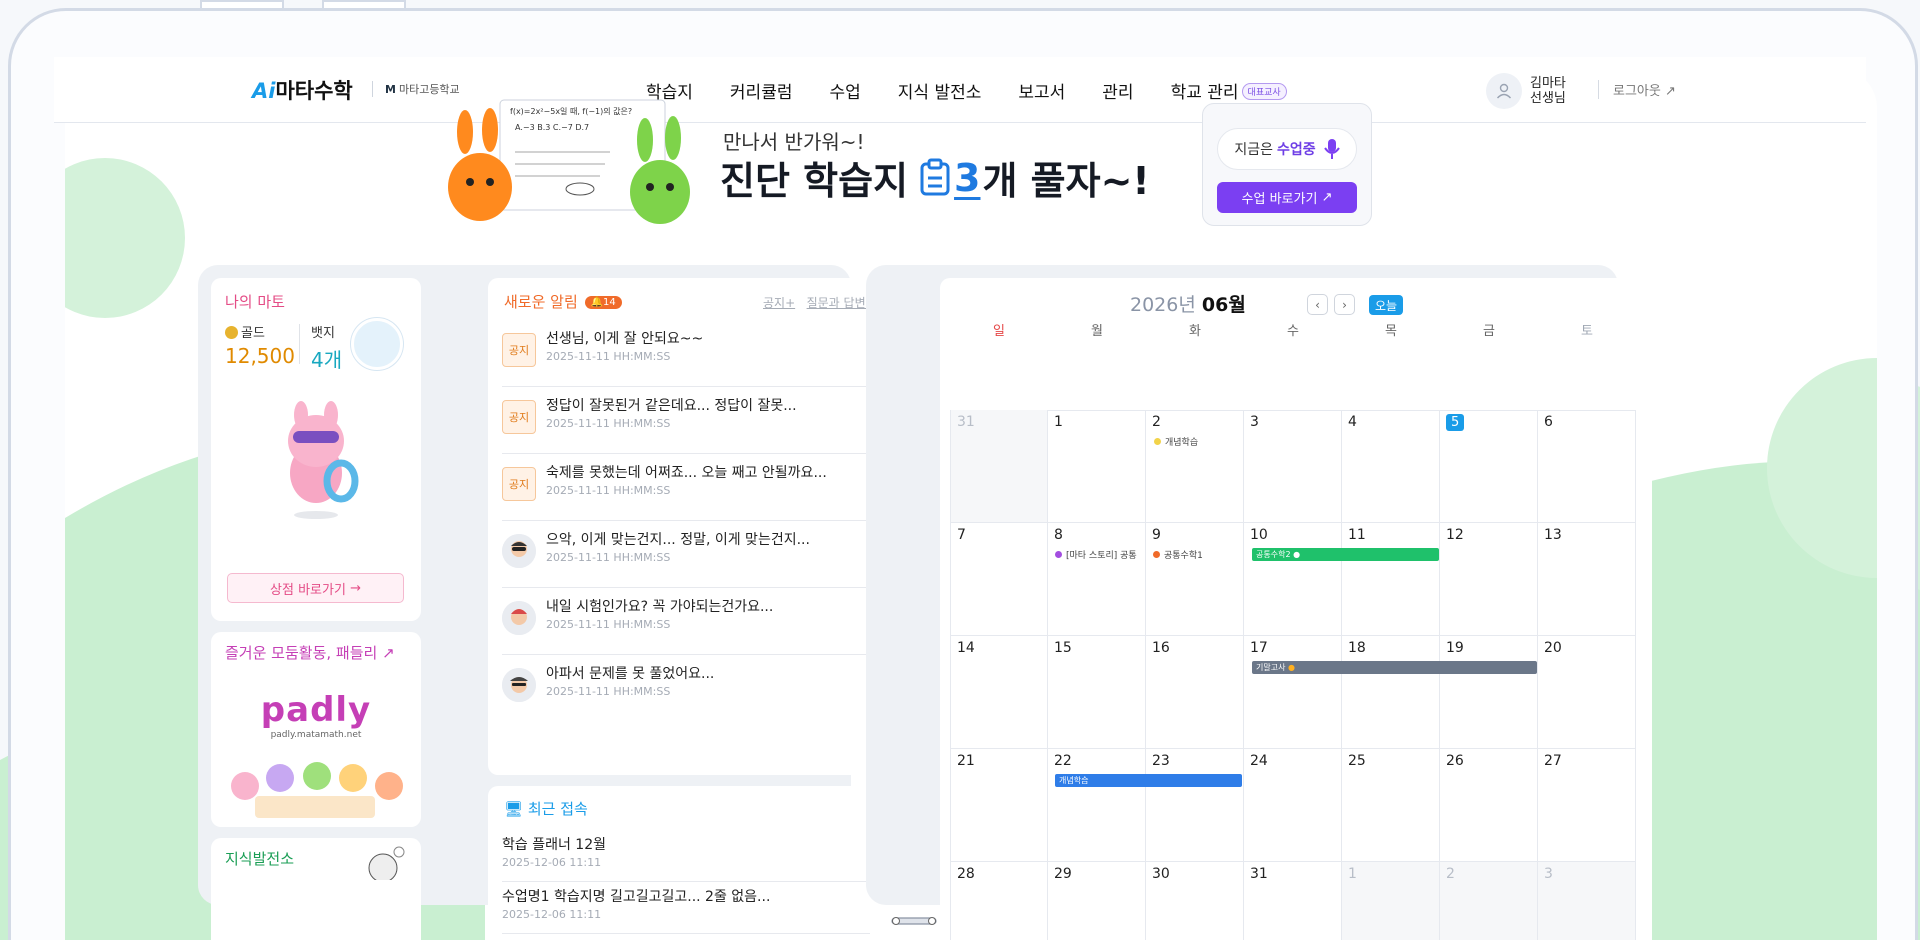  Describe the element at coordinates (1344, 304) in the screenshot. I see `next-month-button: ›` at that location.